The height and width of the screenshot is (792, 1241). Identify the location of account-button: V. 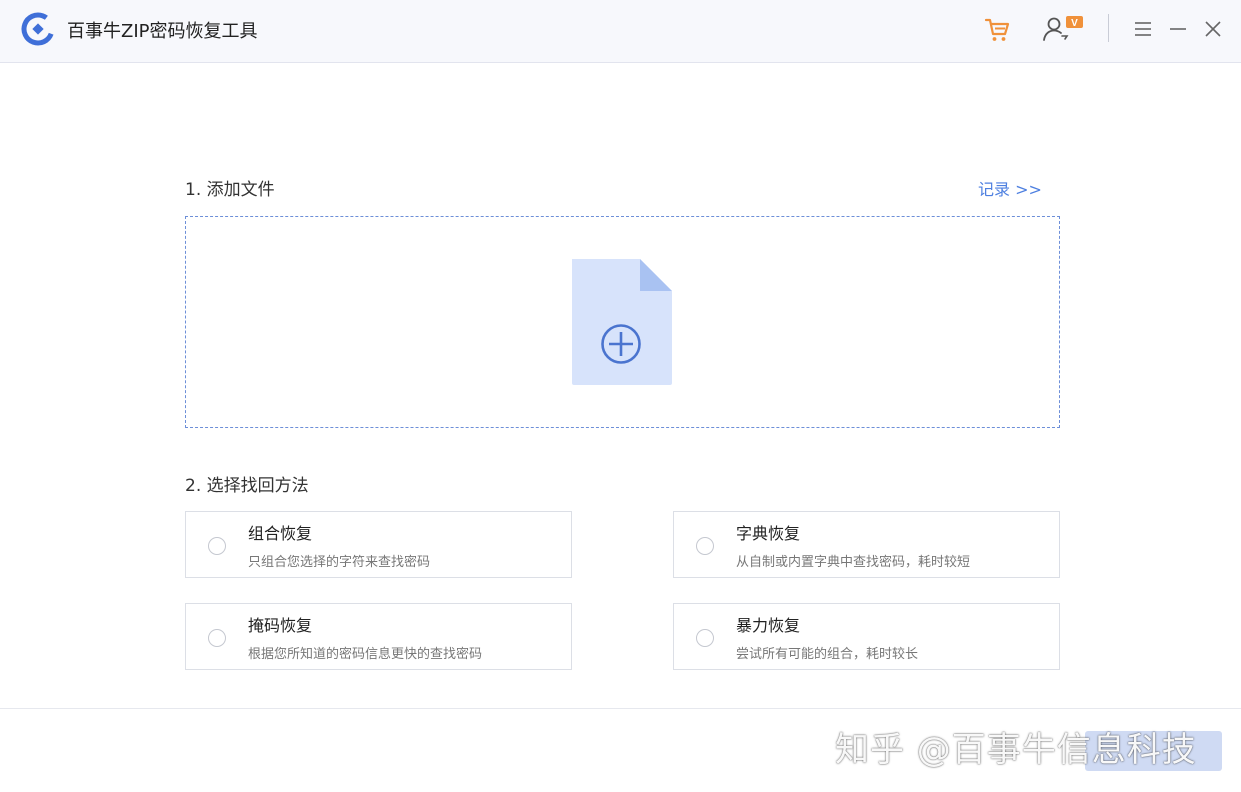
(1063, 29).